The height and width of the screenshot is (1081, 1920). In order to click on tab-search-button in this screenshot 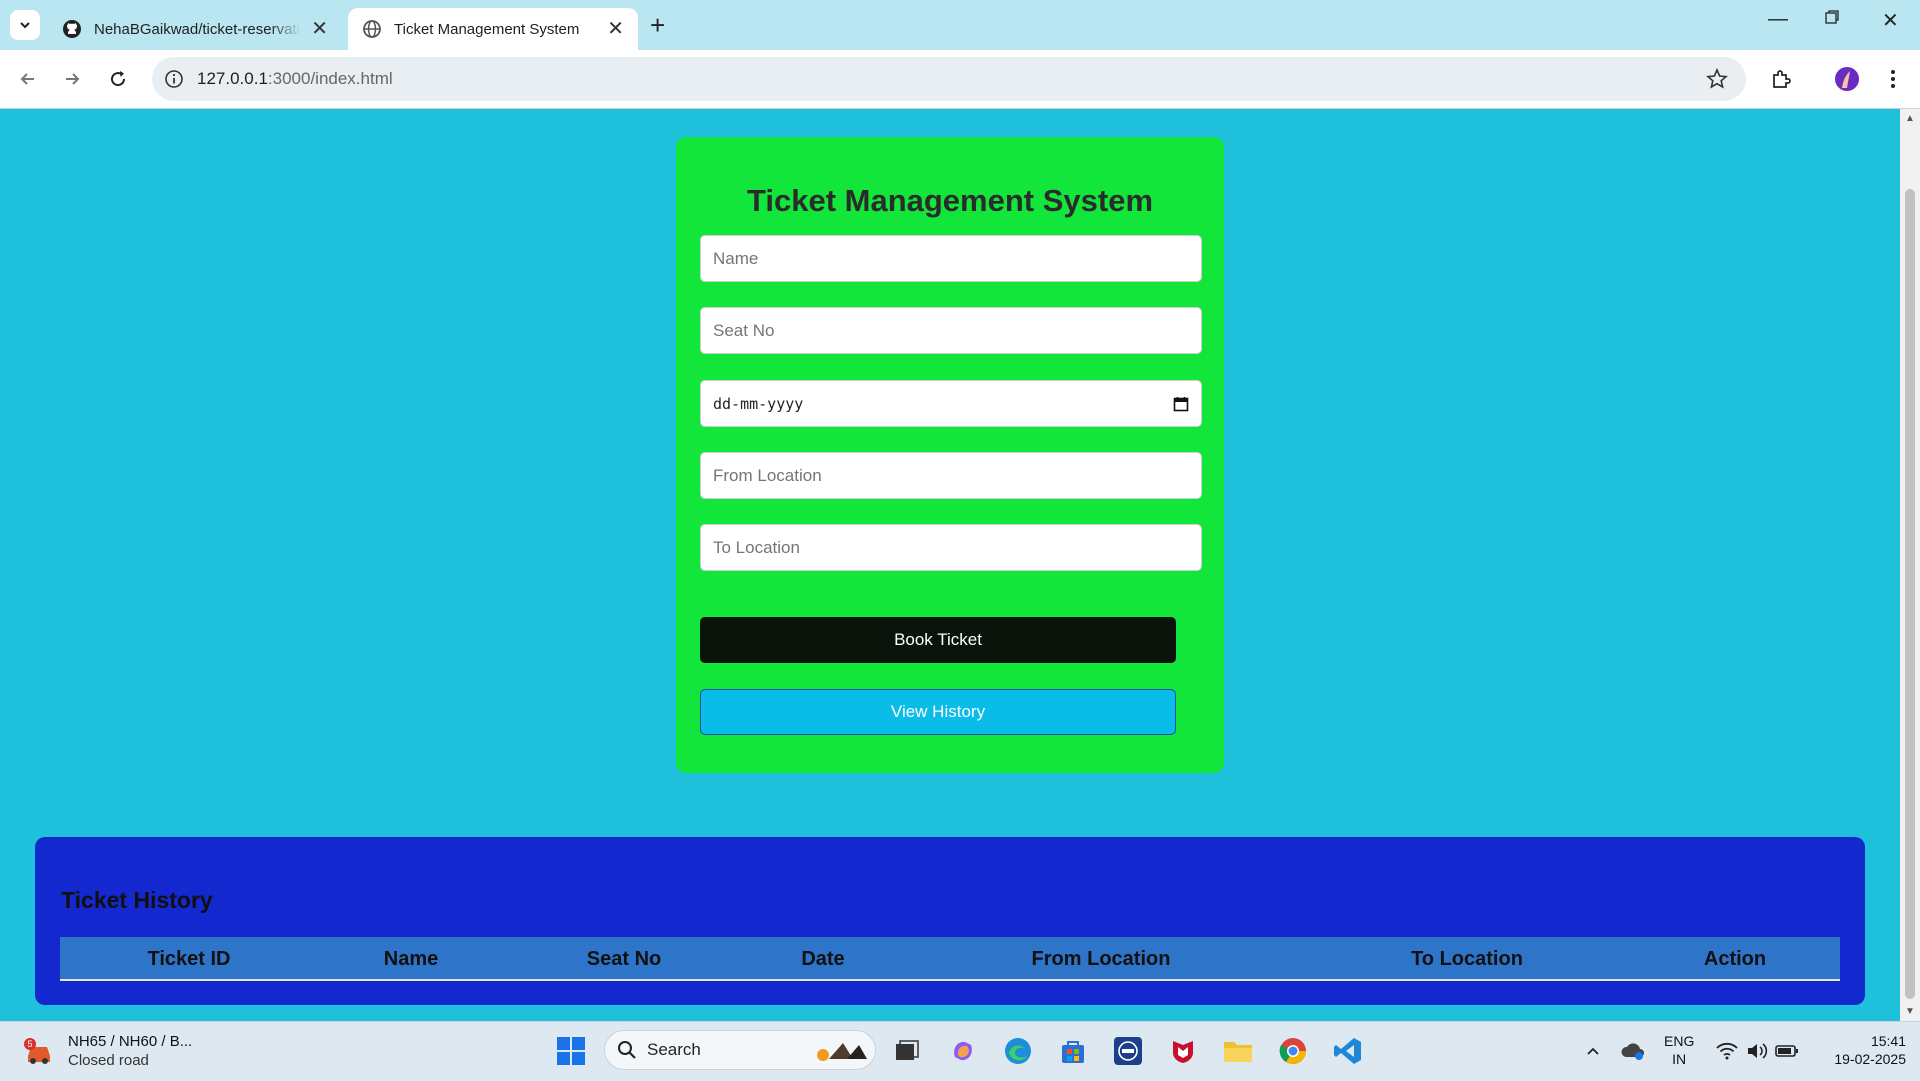, I will do `click(25, 25)`.